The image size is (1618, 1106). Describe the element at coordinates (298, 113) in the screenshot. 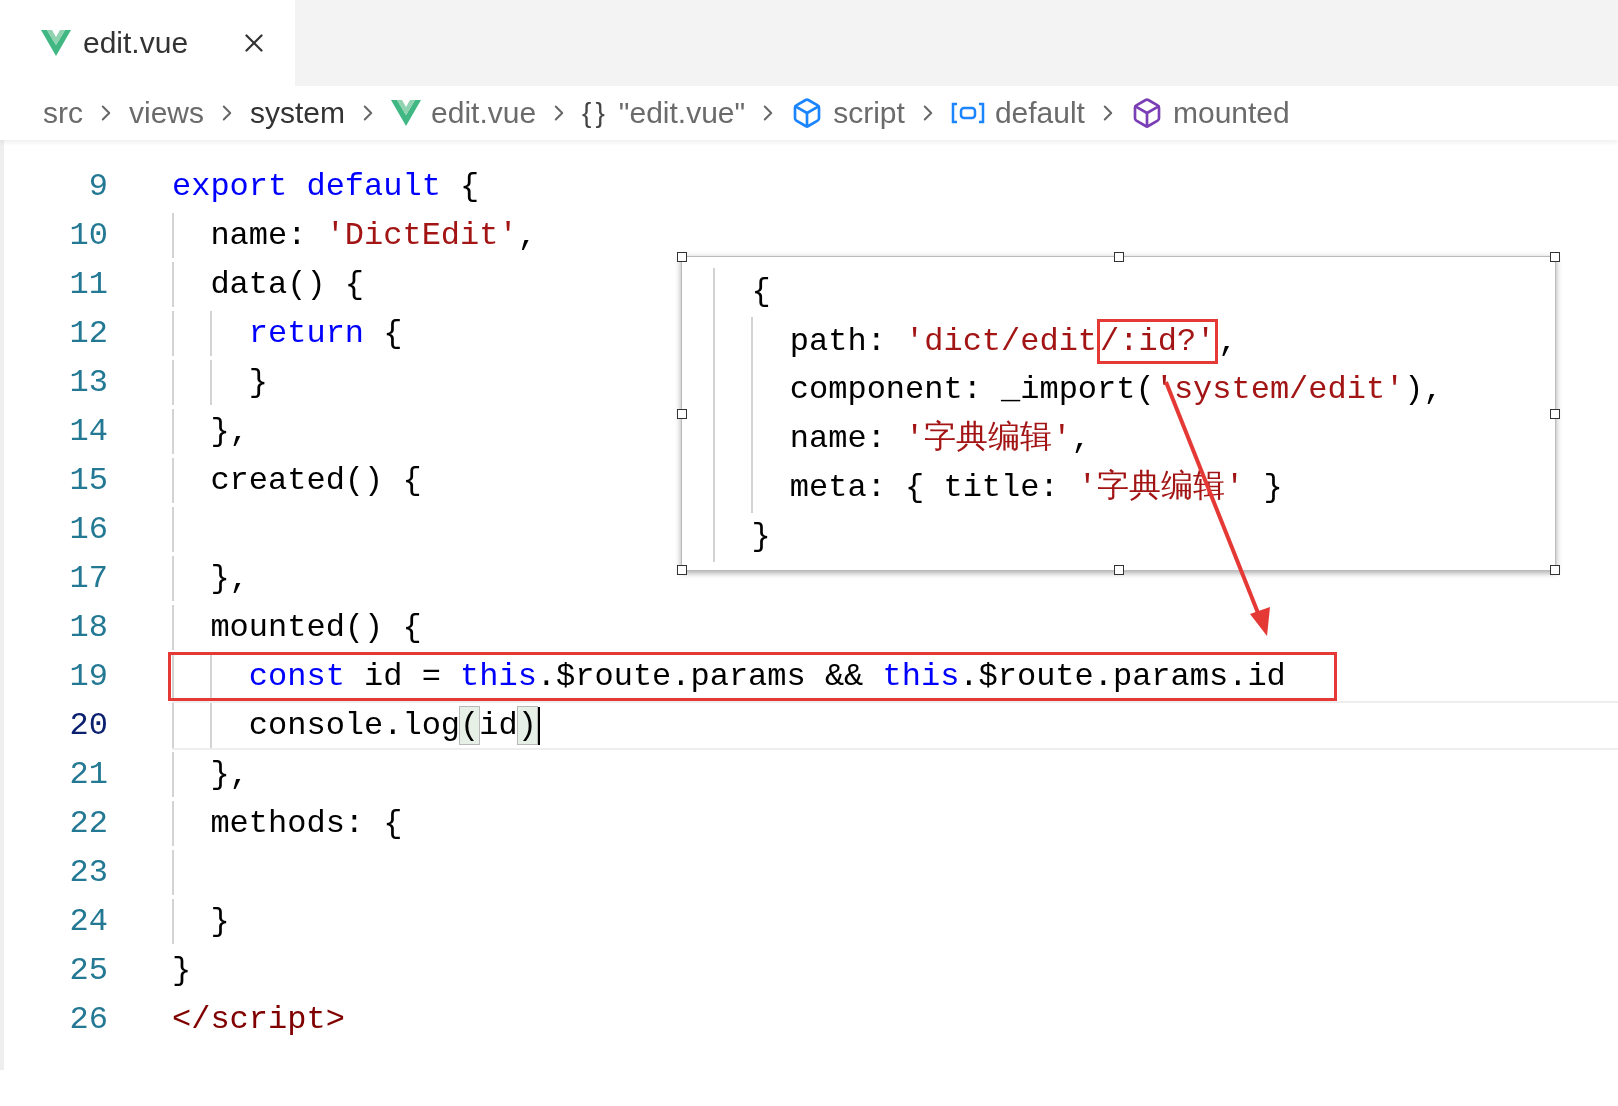

I see `breadcrumb-item: system` at that location.